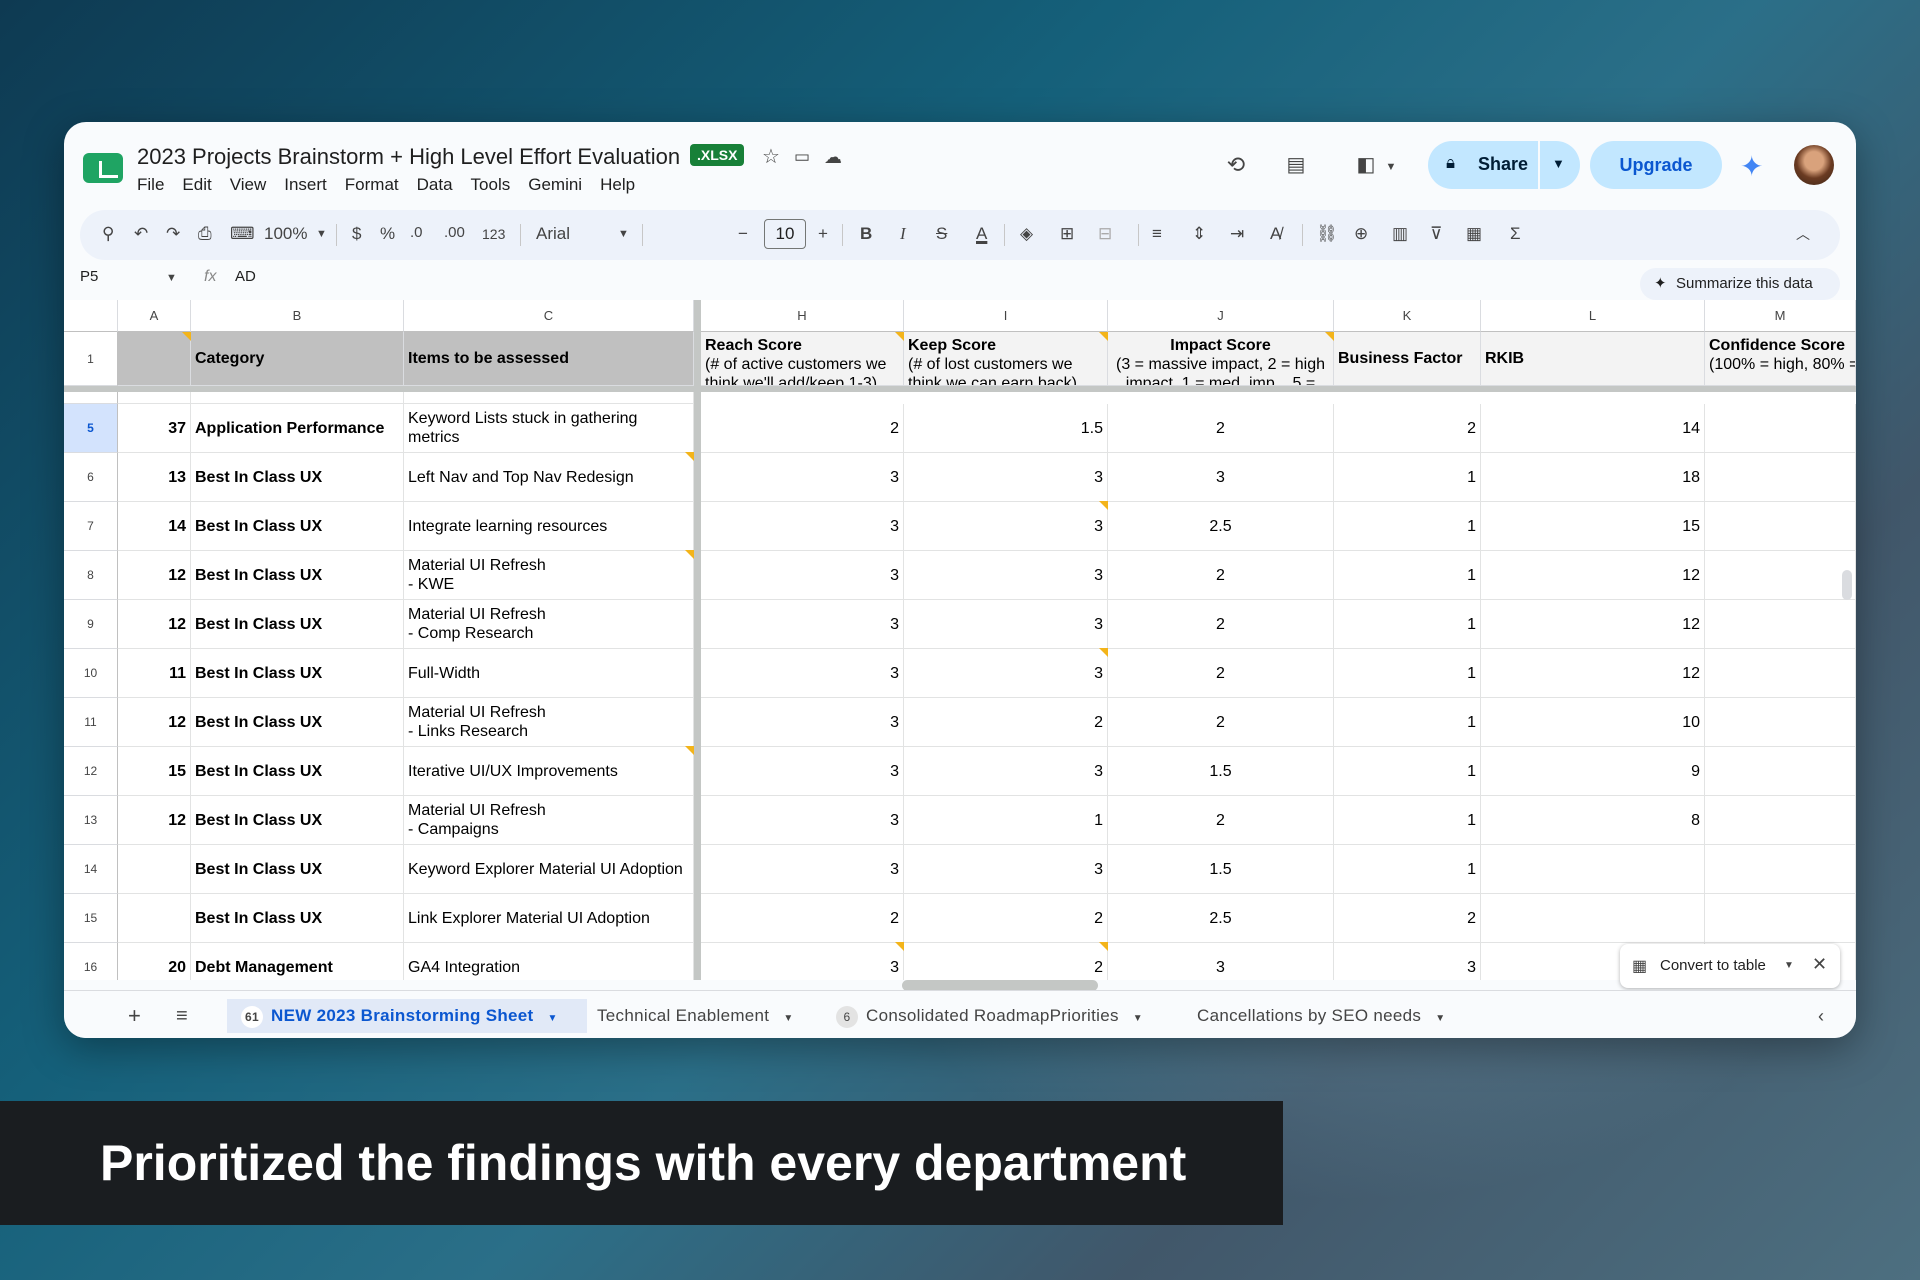  Describe the element at coordinates (549, 624) in the screenshot. I see `table-cell-c: Material UI Refresh - Comp Research` at that location.